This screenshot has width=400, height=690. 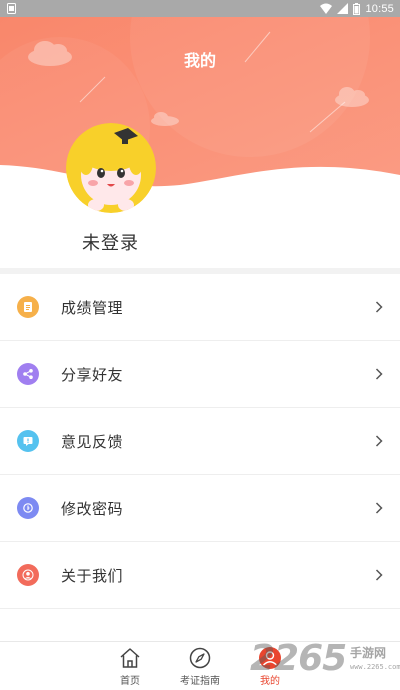 What do you see at coordinates (92, 509) in the screenshot?
I see `menu-item-label: 修改密码` at bounding box center [92, 509].